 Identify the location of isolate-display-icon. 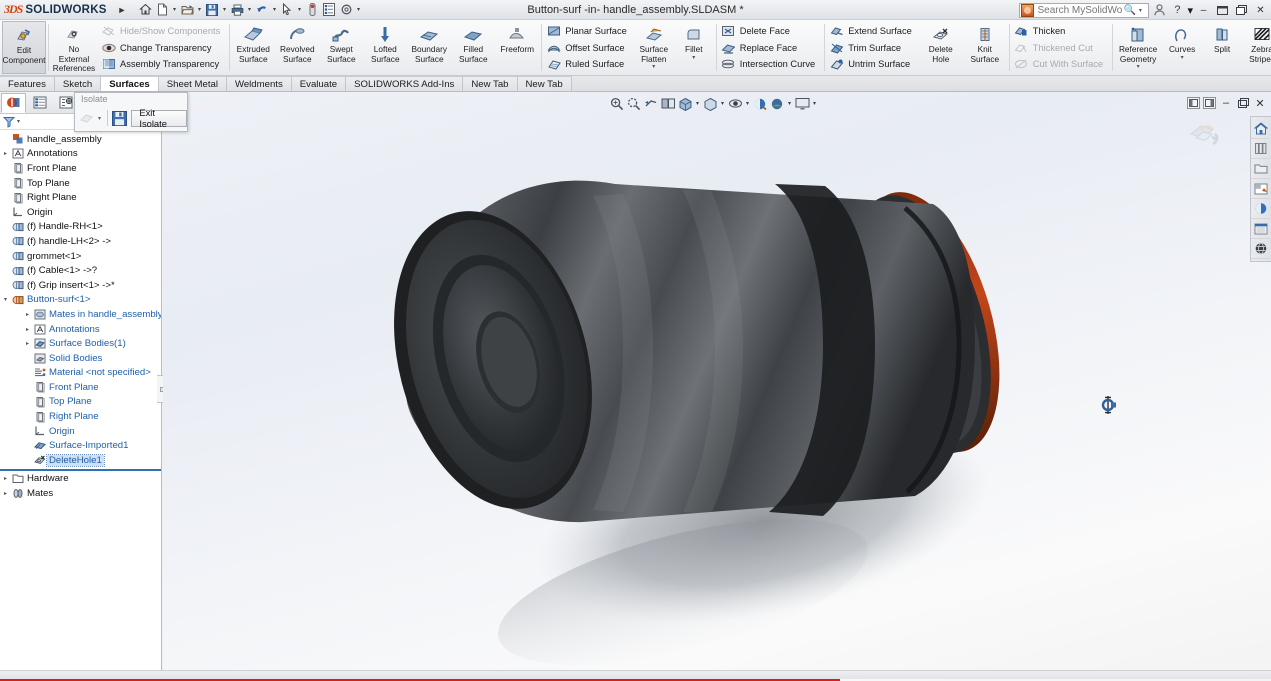
(86, 118).